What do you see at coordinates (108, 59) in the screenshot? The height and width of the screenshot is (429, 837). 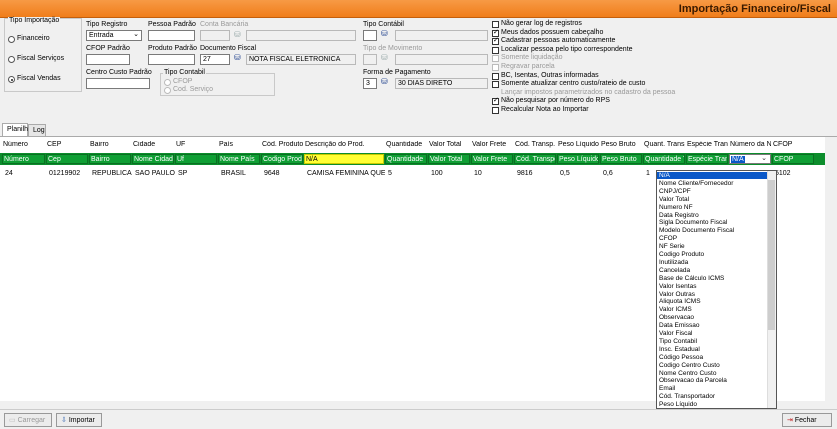 I see `cfop-padrao-input` at bounding box center [108, 59].